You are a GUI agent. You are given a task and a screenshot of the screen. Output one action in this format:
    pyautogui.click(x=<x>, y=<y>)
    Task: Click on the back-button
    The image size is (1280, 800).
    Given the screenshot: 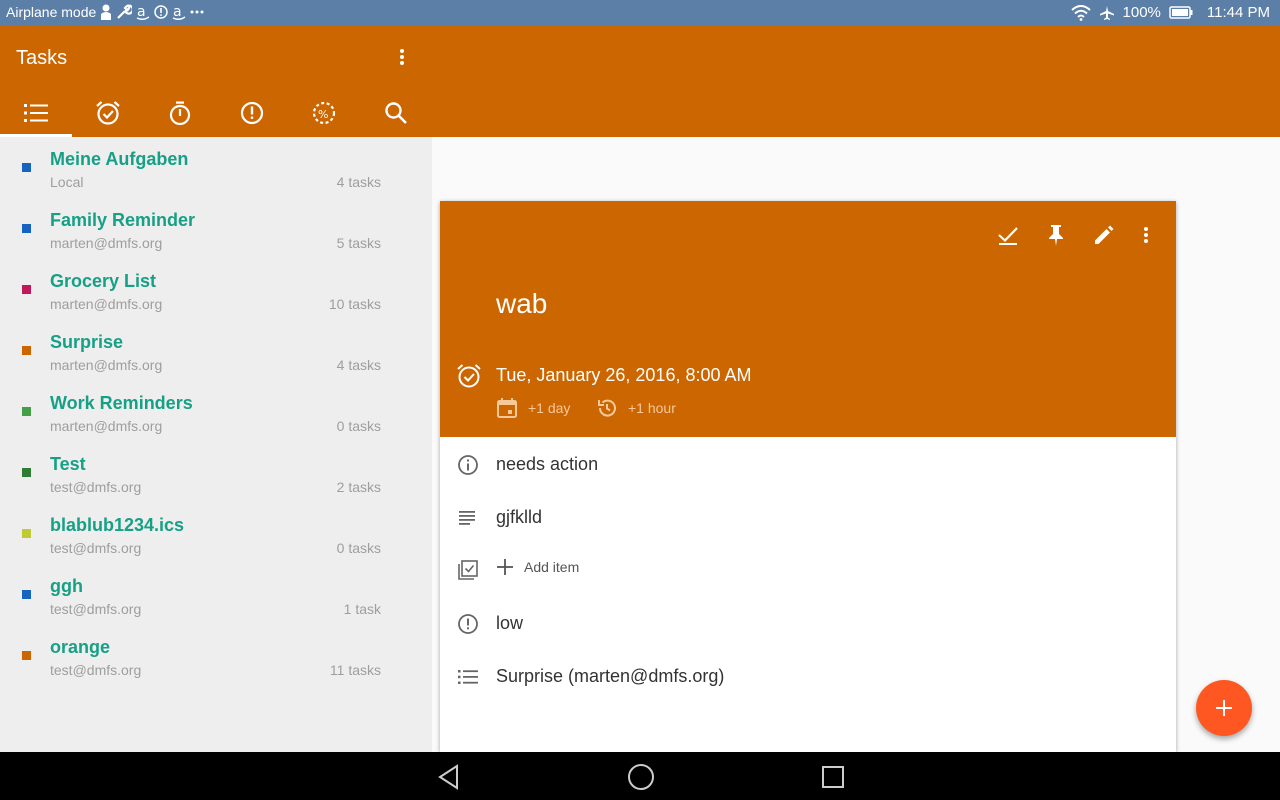 What is the action you would take?
    pyautogui.click(x=449, y=777)
    